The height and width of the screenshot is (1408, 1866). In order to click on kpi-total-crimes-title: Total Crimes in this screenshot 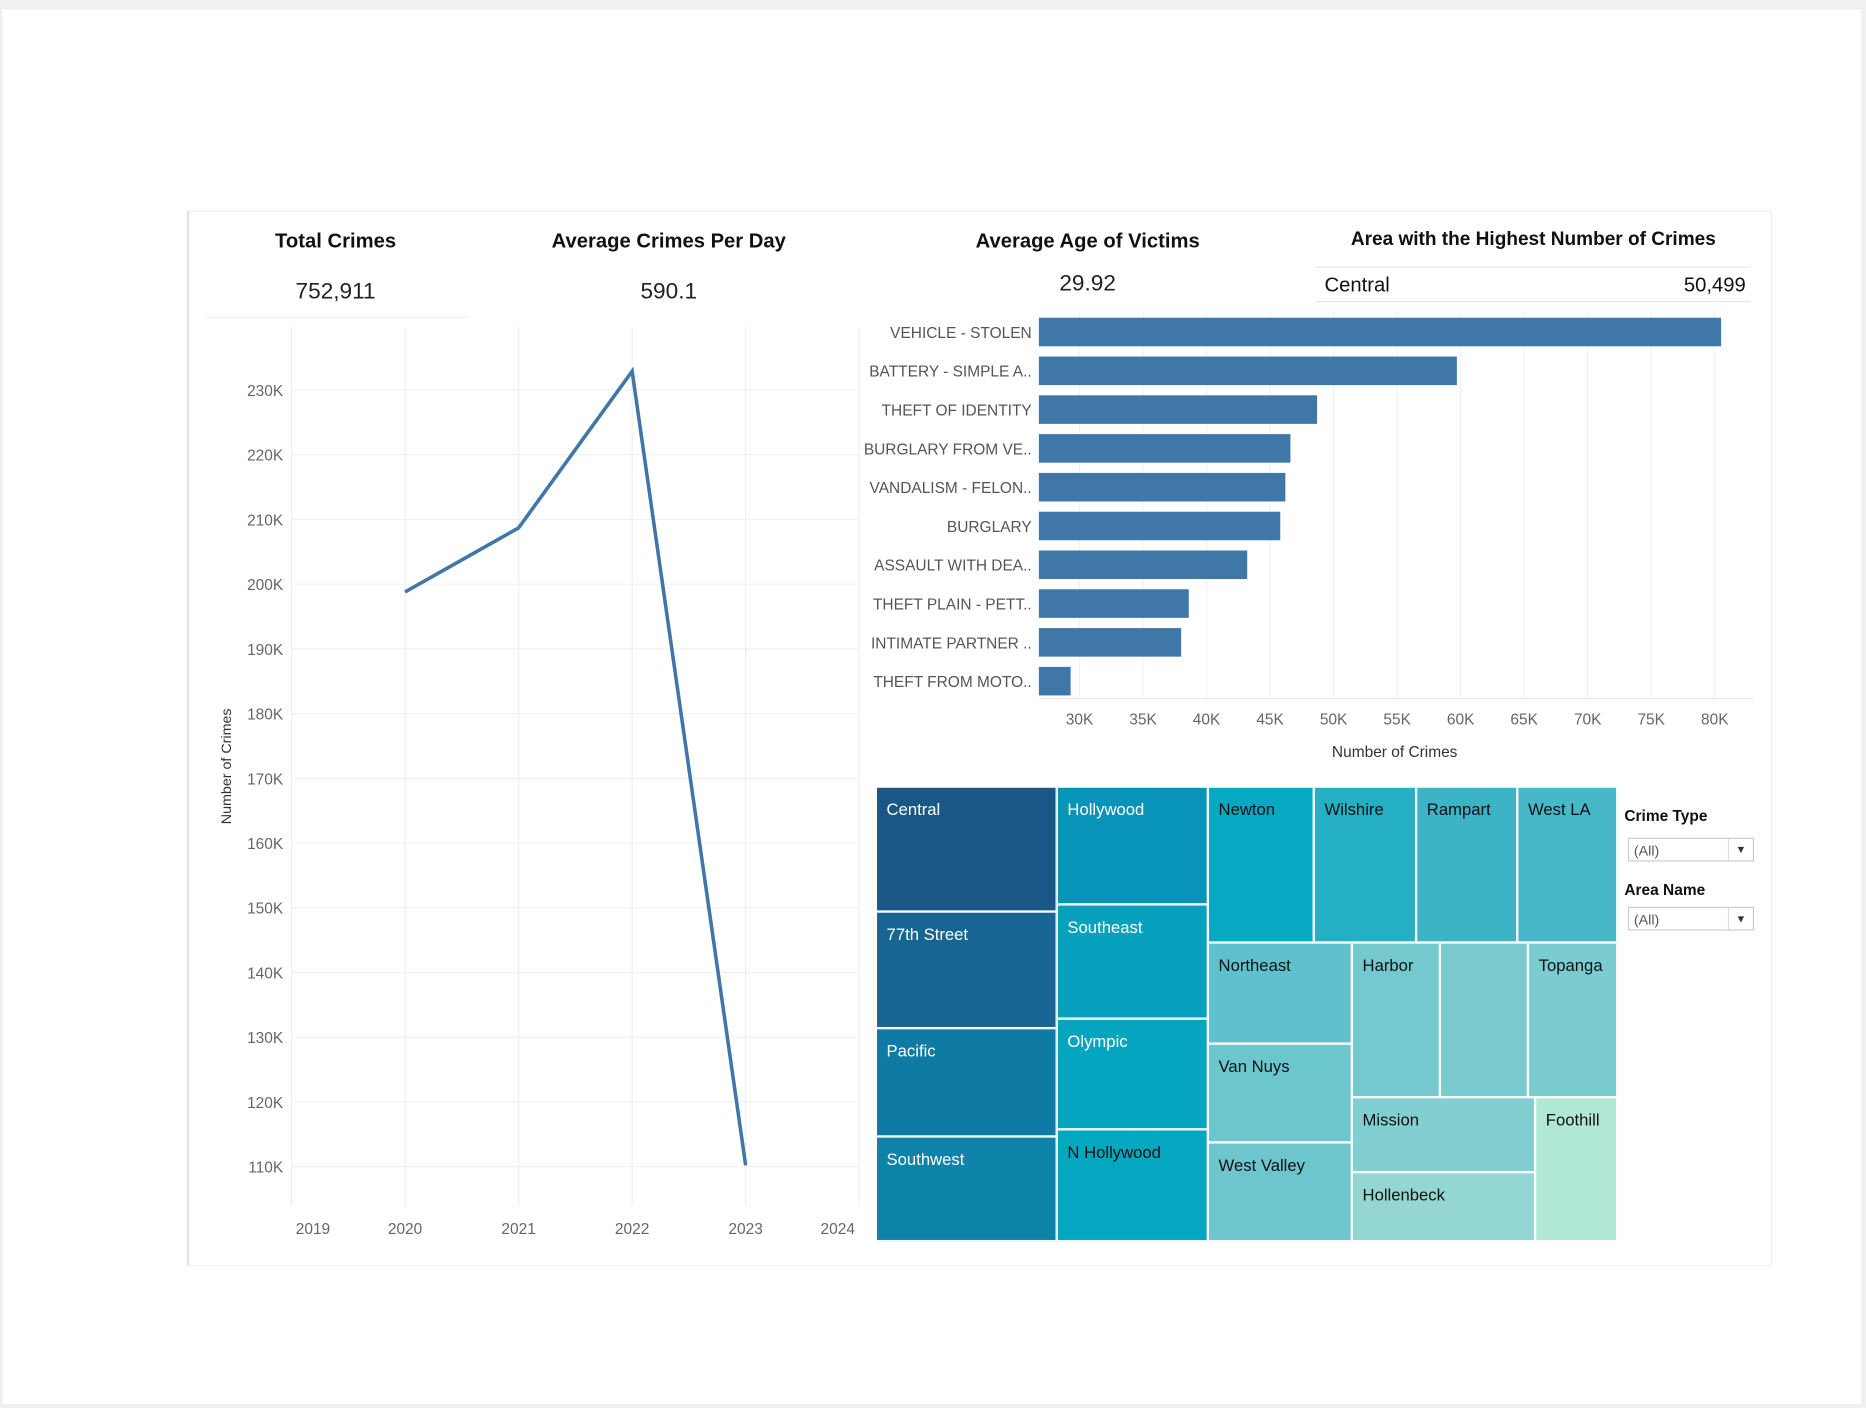, I will do `click(336, 241)`.